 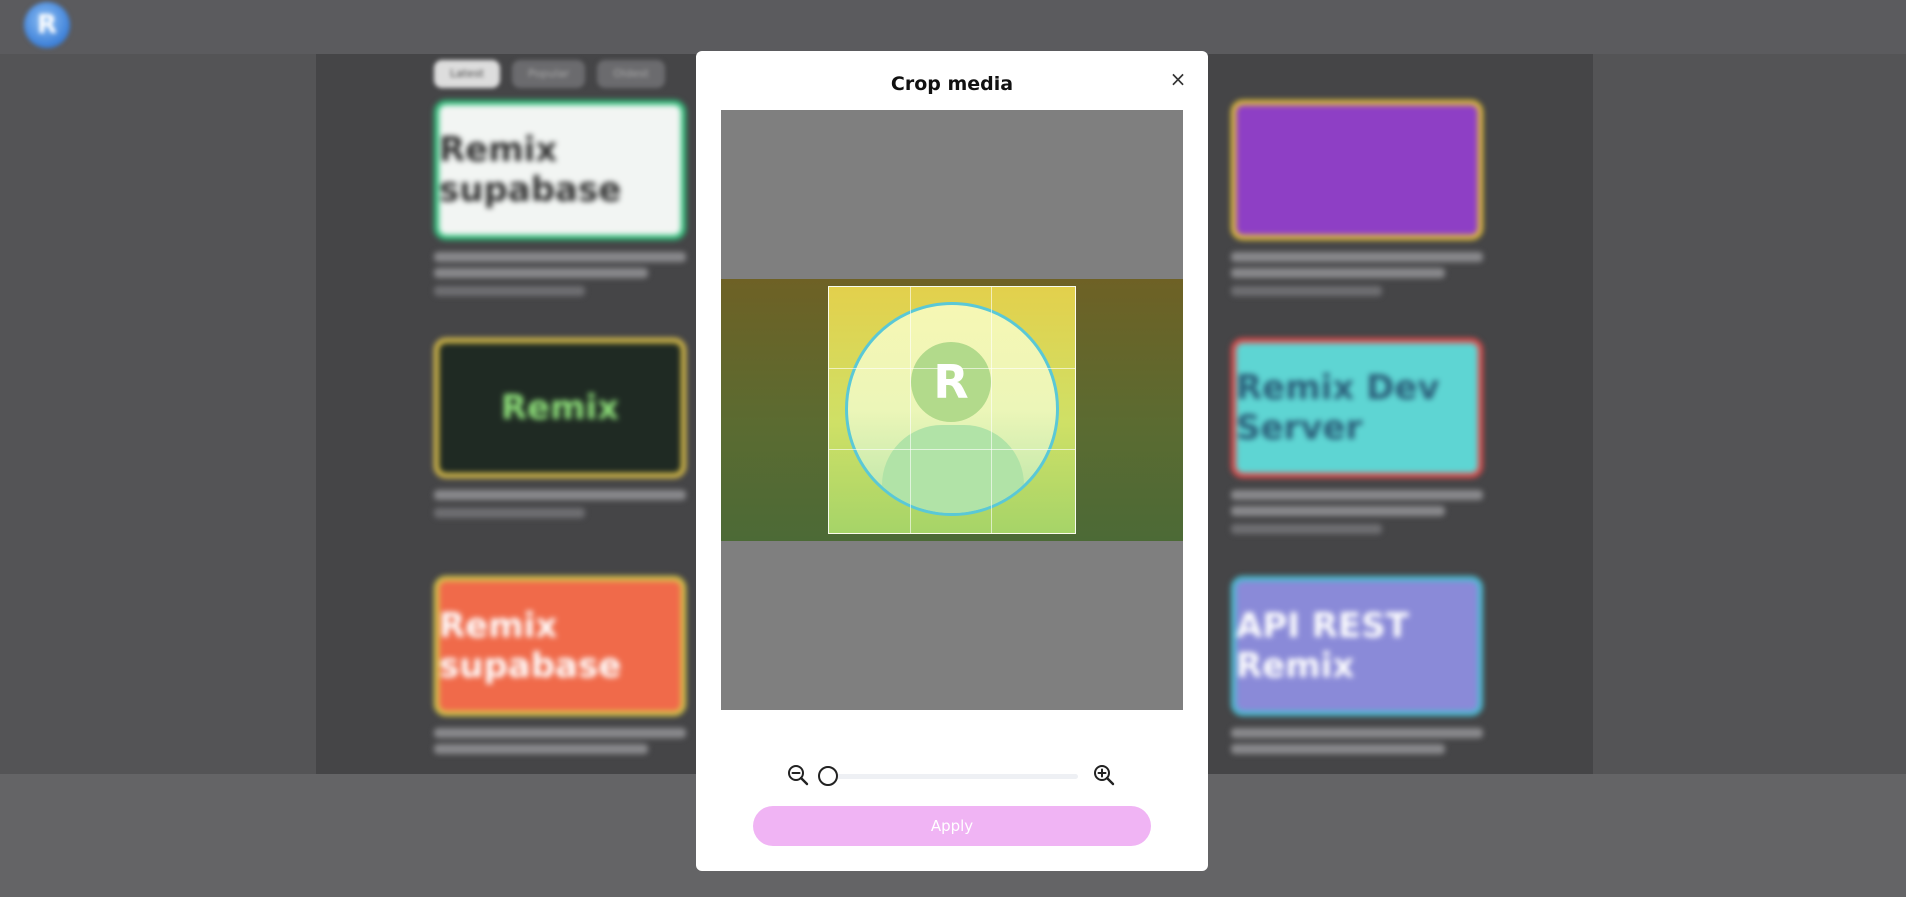 I want to click on video-thumbnail, so click(x=1357, y=170).